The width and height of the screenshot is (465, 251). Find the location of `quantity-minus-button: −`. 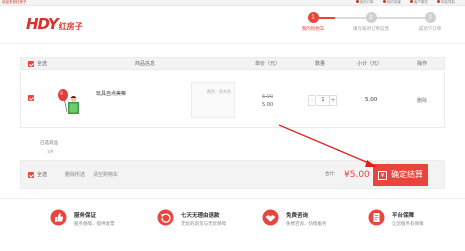

quantity-minus-button: − is located at coordinates (312, 100).